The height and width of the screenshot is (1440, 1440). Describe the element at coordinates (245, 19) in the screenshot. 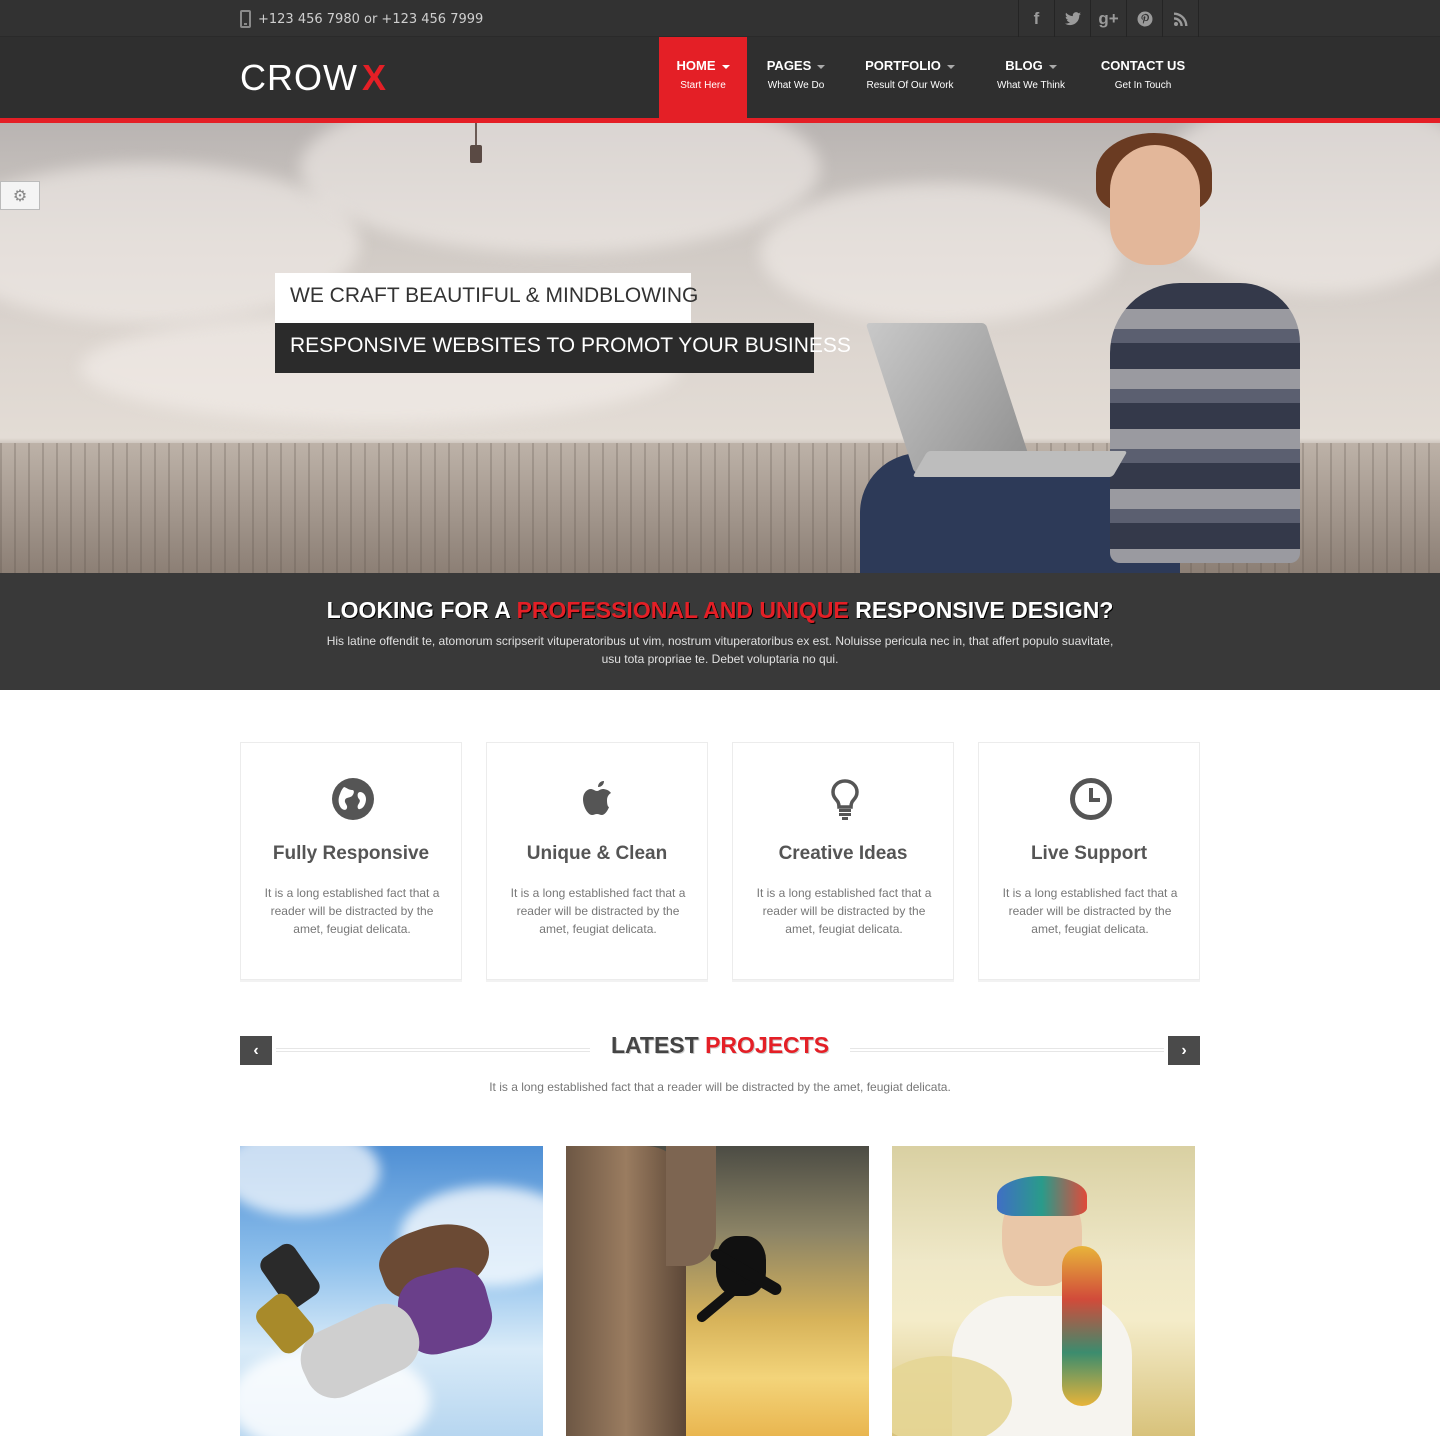

I see `mobile-phone-icon` at that location.